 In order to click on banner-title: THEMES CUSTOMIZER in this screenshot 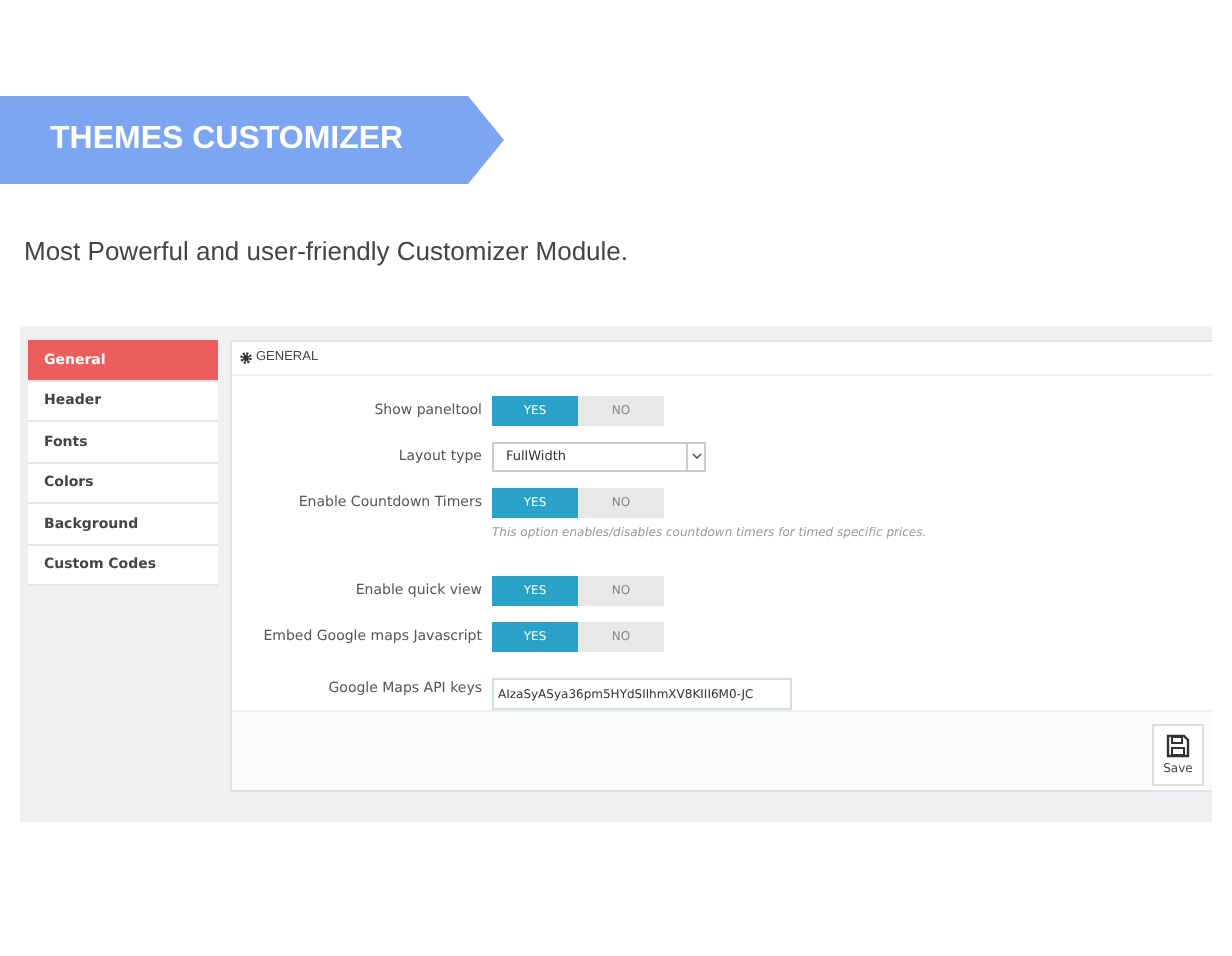, I will do `click(252, 140)`.